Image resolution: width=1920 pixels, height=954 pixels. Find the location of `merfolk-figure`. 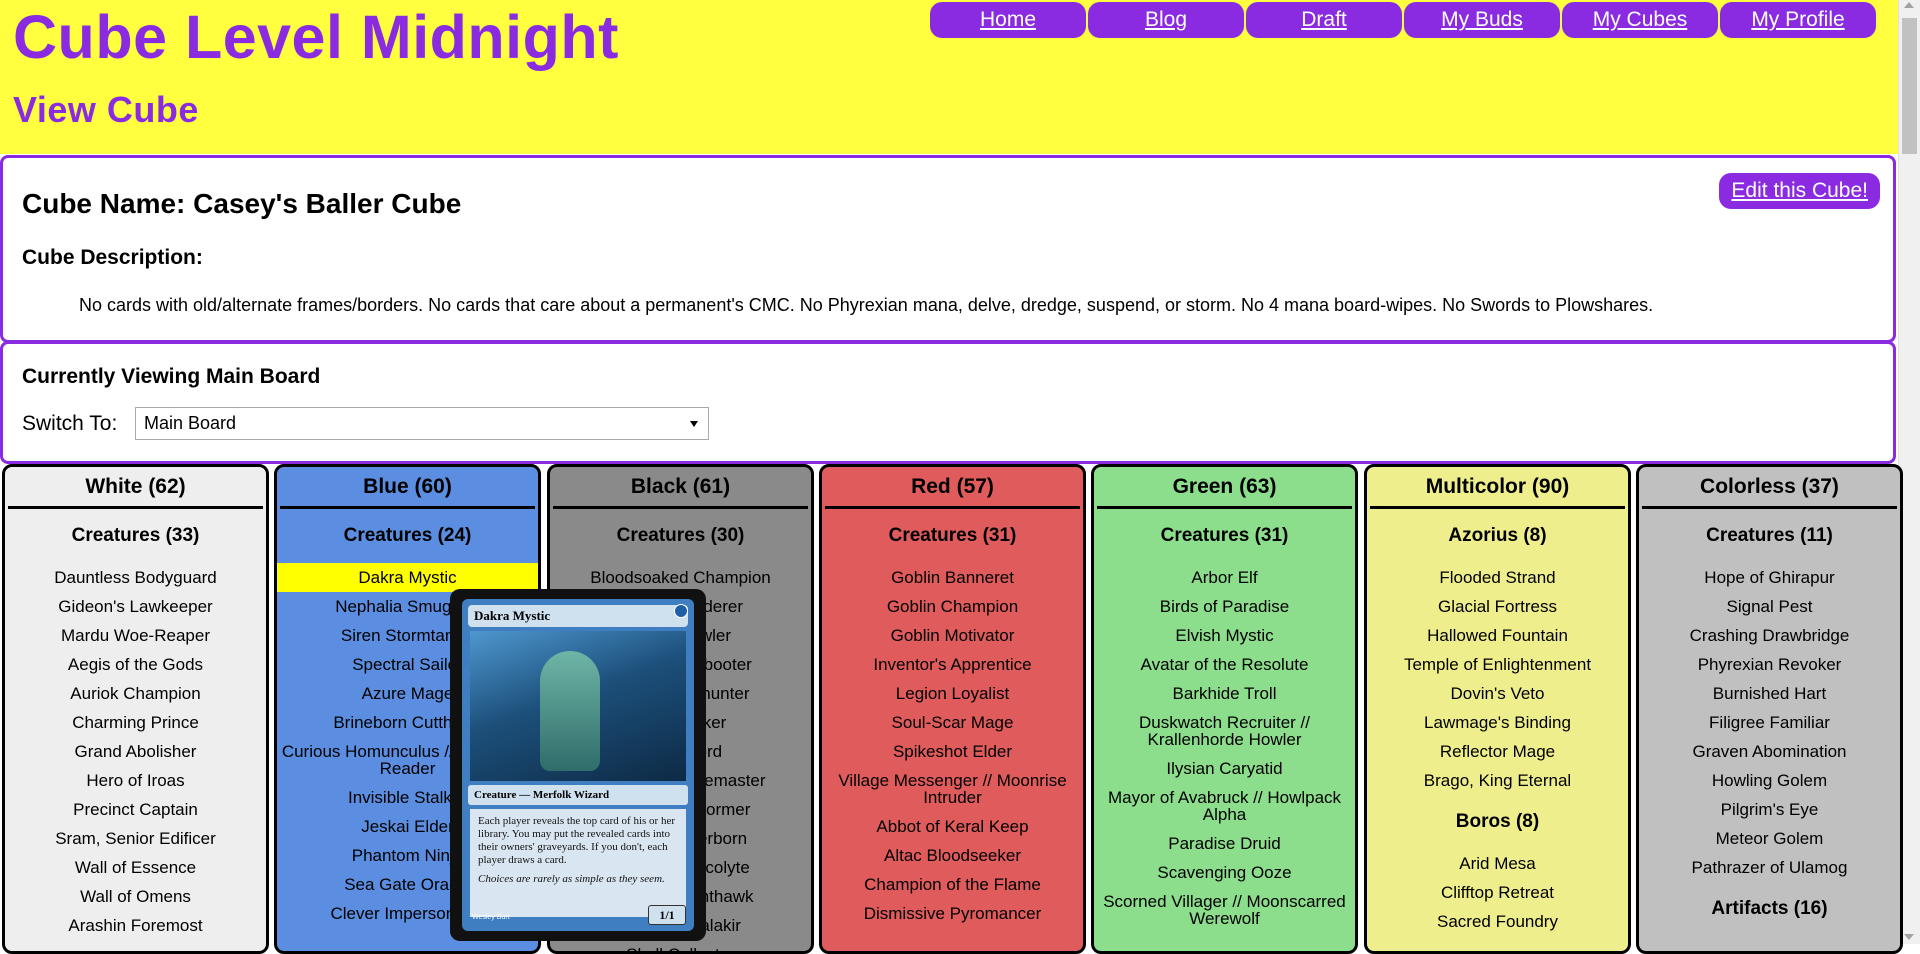

merfolk-figure is located at coordinates (570, 711).